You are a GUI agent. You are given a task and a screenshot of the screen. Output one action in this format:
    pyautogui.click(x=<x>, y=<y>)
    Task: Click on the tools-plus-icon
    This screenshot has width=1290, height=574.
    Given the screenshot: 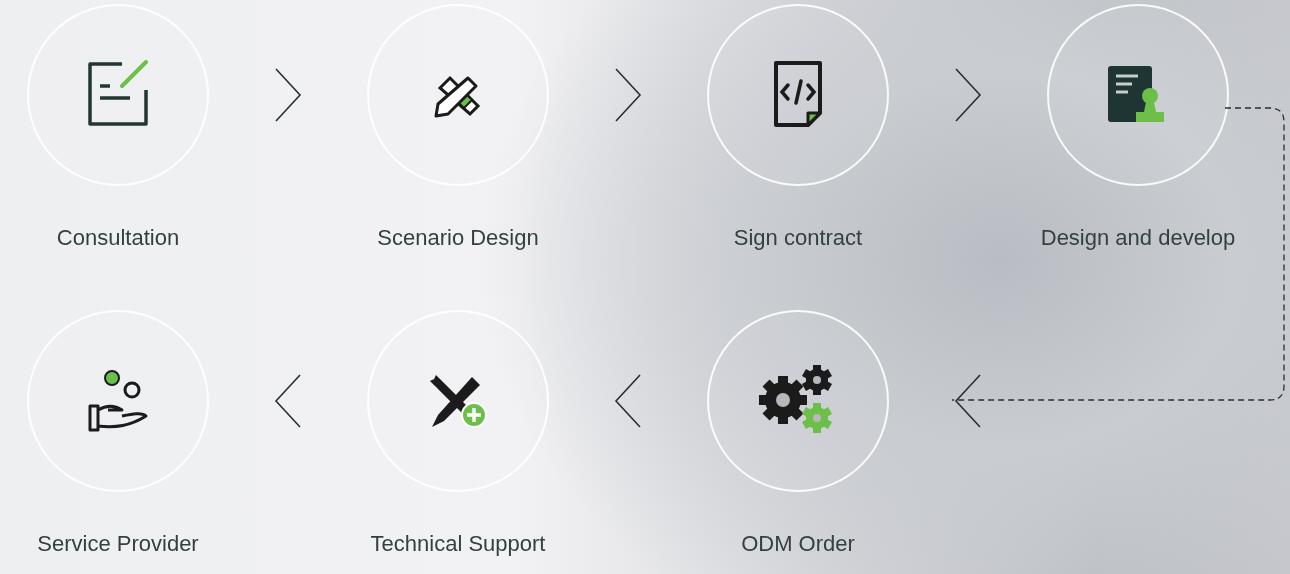 What is the action you would take?
    pyautogui.click(x=458, y=401)
    